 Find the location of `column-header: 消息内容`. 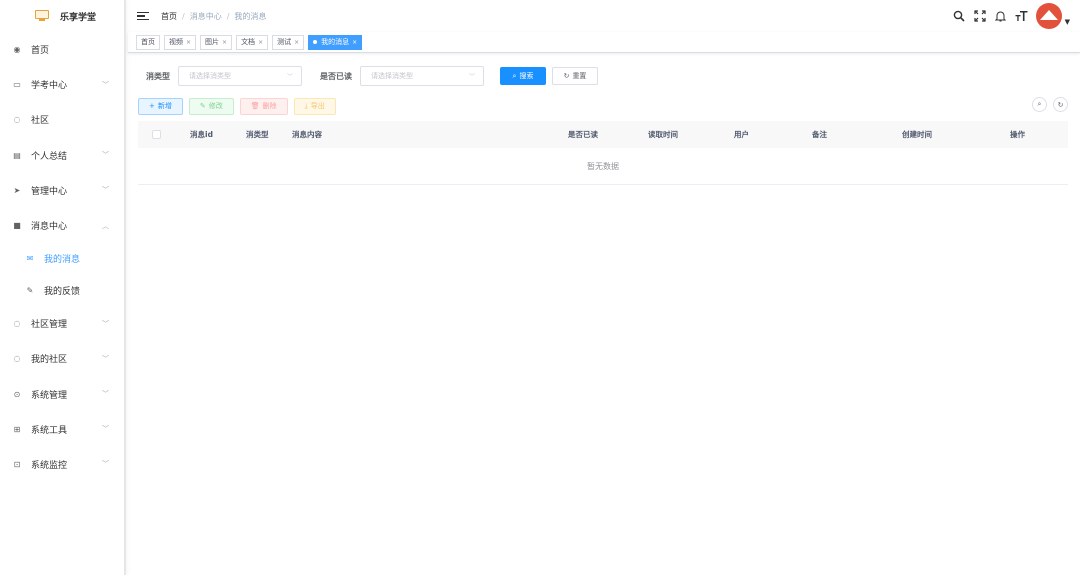

column-header: 消息内容 is located at coordinates (307, 134).